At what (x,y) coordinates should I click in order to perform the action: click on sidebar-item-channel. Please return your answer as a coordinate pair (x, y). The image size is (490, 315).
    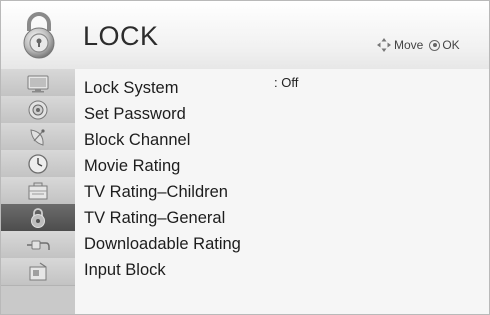
    Looking at the image, I should click on (38, 137).